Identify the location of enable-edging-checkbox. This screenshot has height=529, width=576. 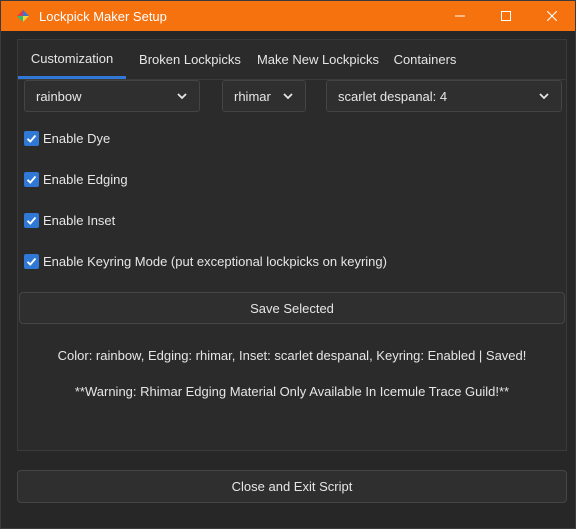
(31, 179).